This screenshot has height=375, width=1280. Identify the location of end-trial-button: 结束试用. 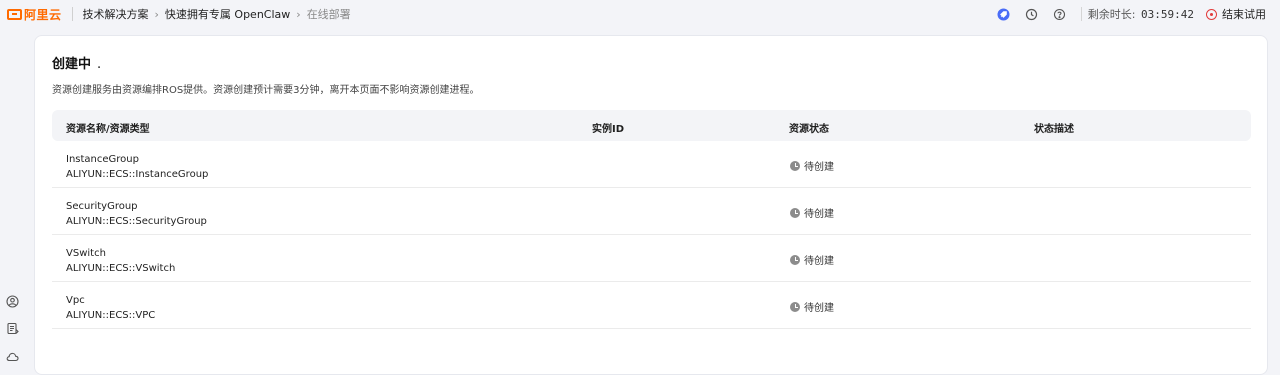
(1236, 14).